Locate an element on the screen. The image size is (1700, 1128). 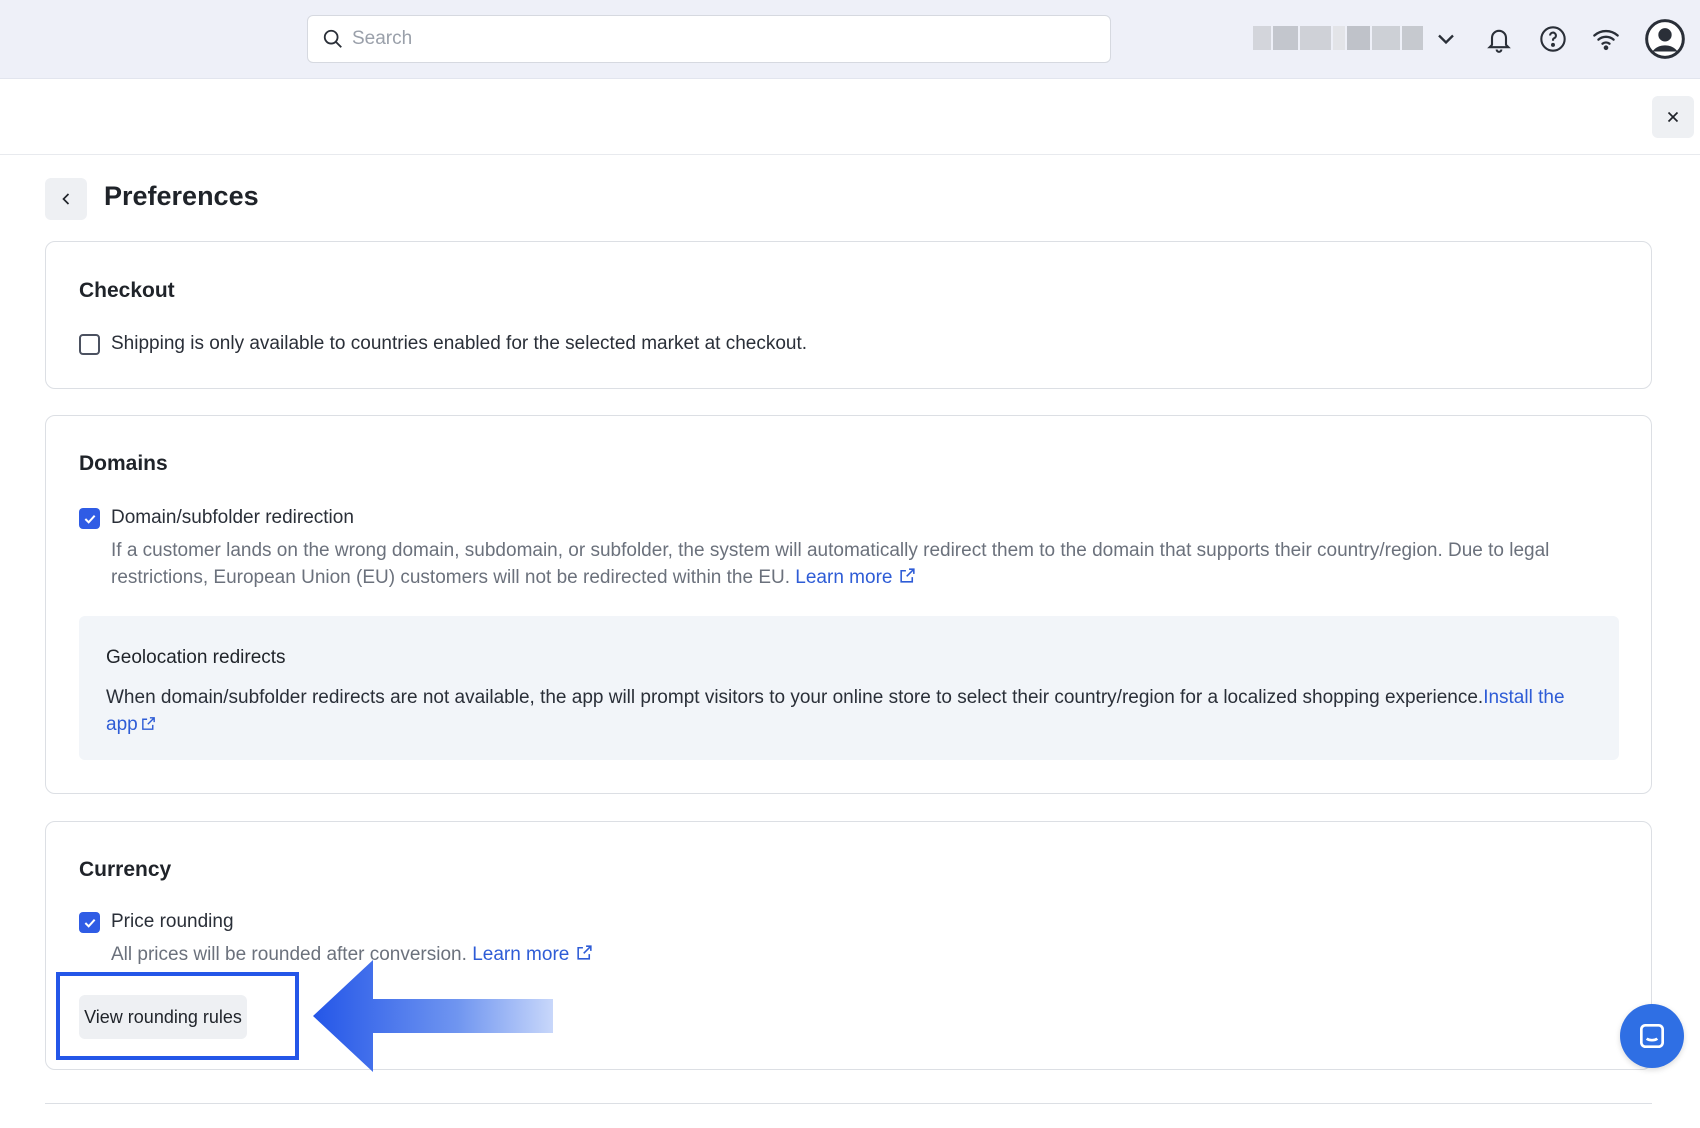
account-name-blurred is located at coordinates (1338, 38).